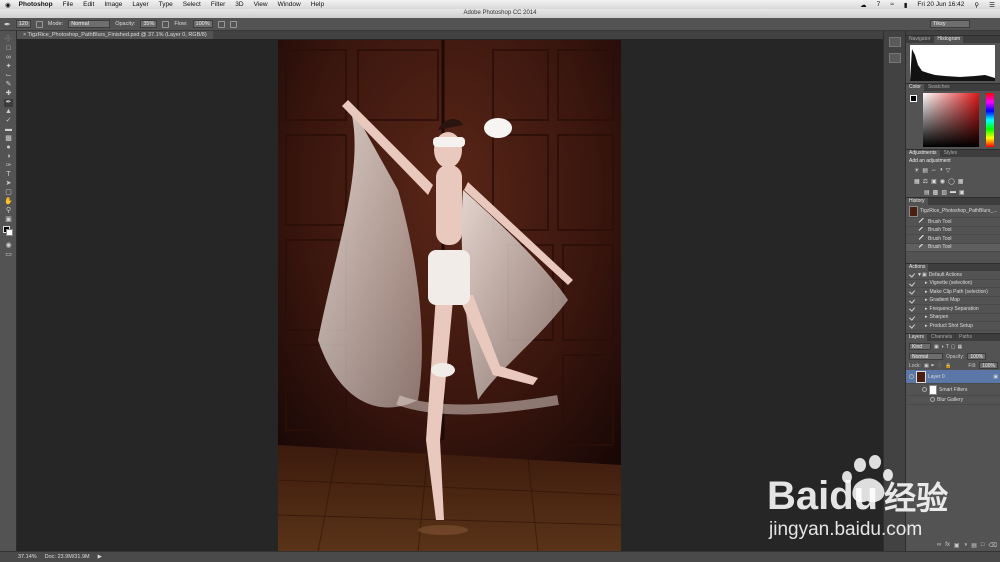 Image resolution: width=1000 pixels, height=562 pixels. Describe the element at coordinates (962, 192) in the screenshot. I see `selective-color-icon: ▣` at that location.